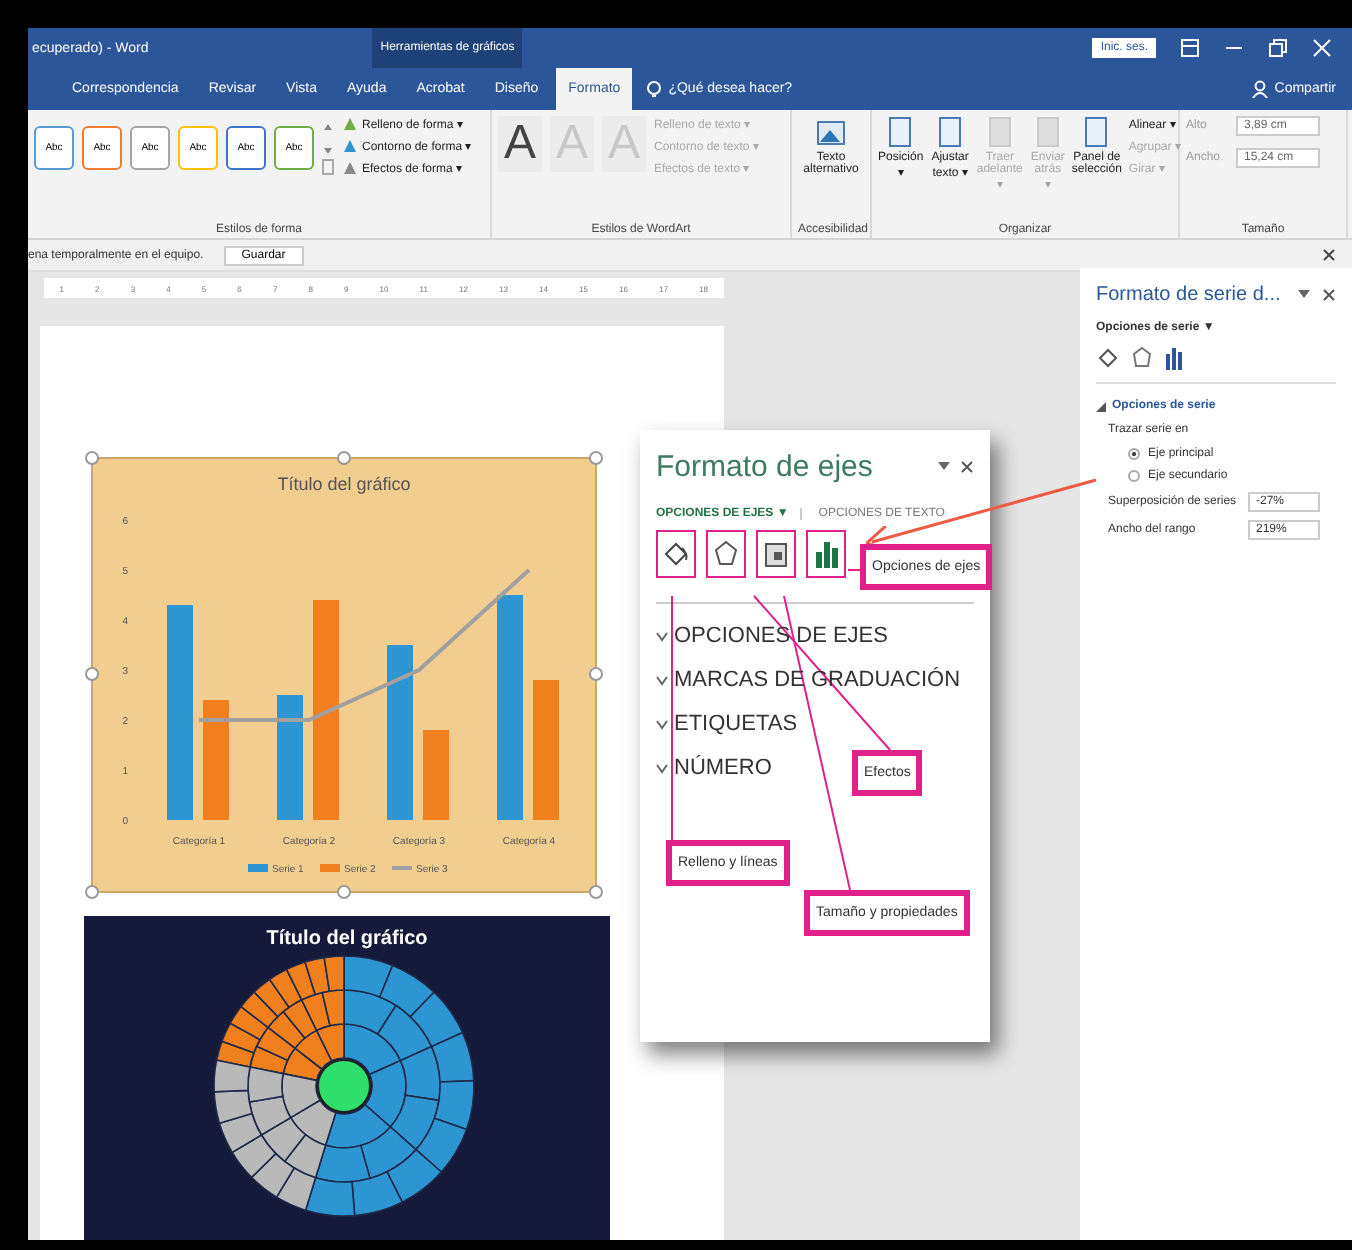 The width and height of the screenshot is (1352, 1250). What do you see at coordinates (765, 467) in the screenshot?
I see `panel-title: Formato de ejes` at bounding box center [765, 467].